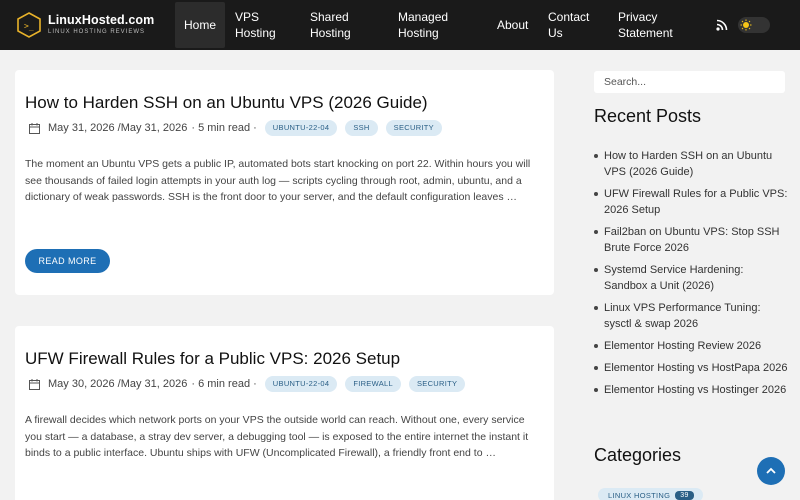 The image size is (800, 500). Describe the element at coordinates (200, 25) in the screenshot. I see `nav-home: Home` at that location.